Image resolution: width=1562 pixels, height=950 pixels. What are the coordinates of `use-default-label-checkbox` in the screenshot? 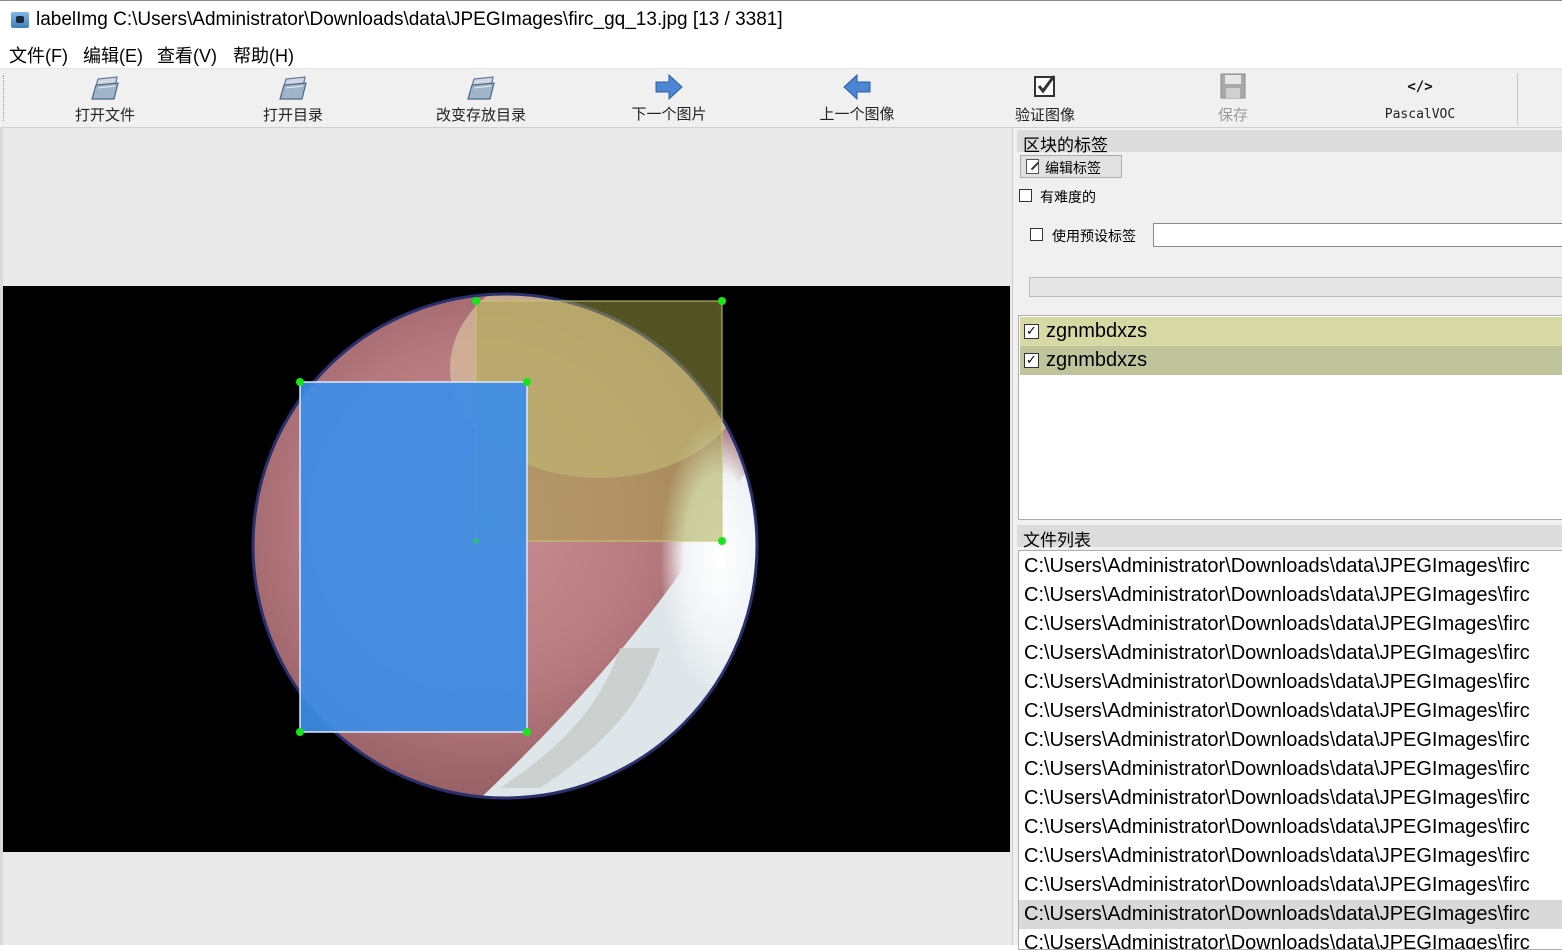 It's located at (1036, 234).